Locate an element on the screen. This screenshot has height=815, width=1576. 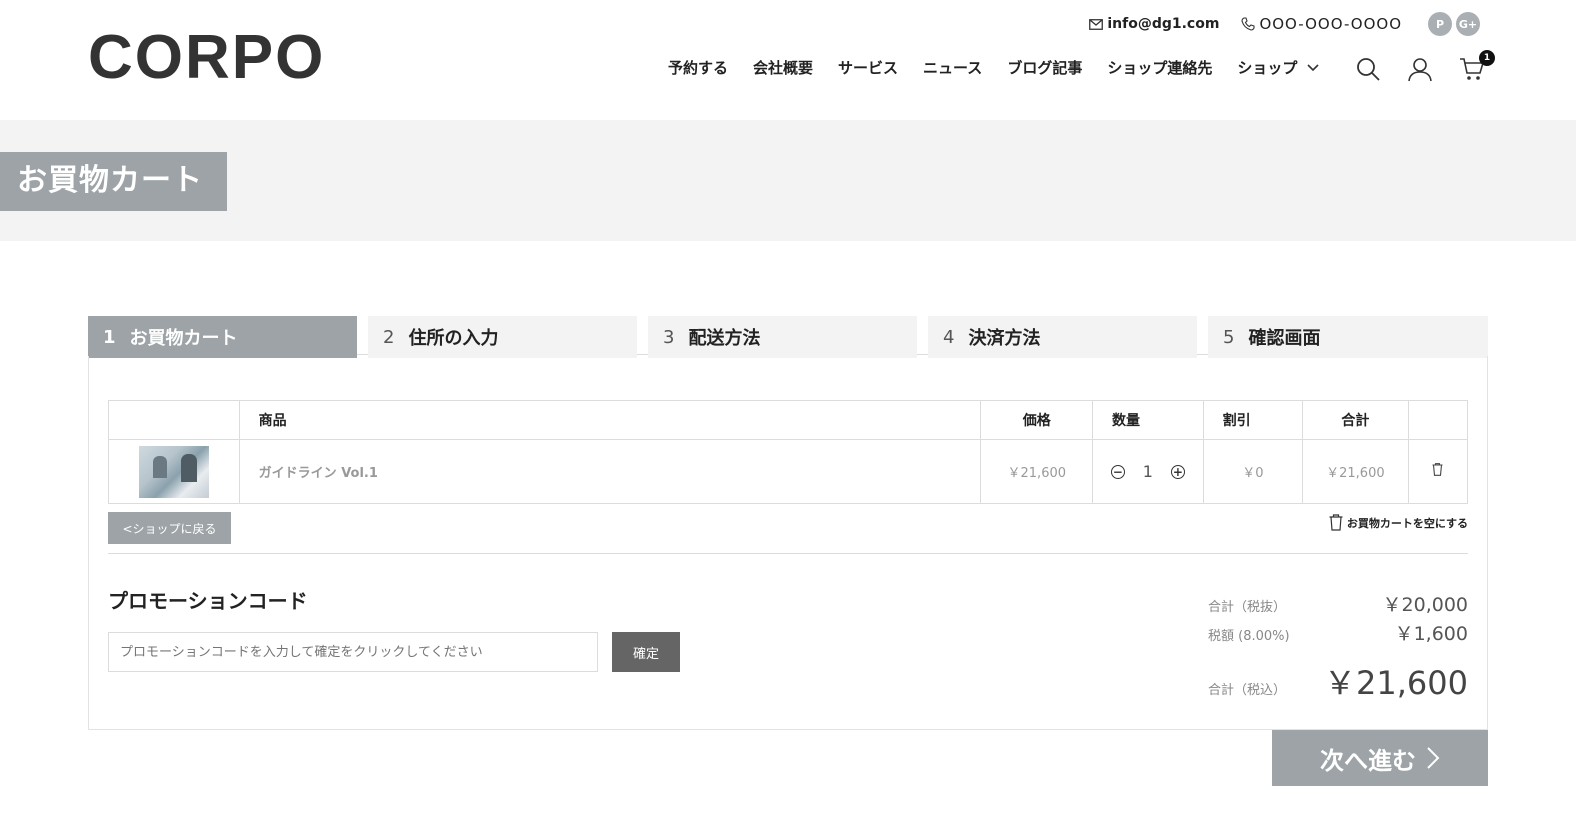
grand-total-label: 合計（税込） is located at coordinates (1247, 690).